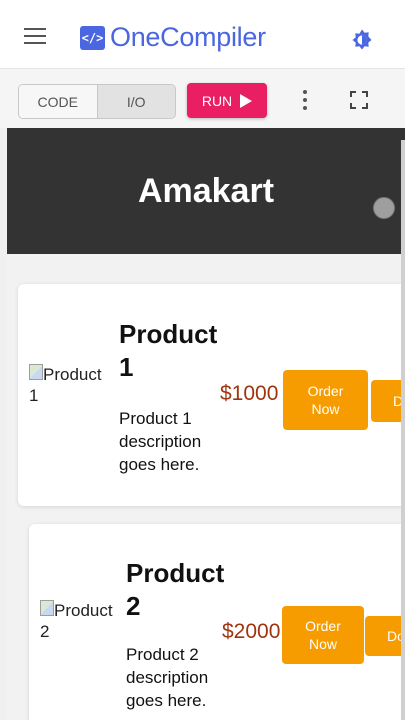  Describe the element at coordinates (217, 100) in the screenshot. I see `run-button-label: RUN` at that location.